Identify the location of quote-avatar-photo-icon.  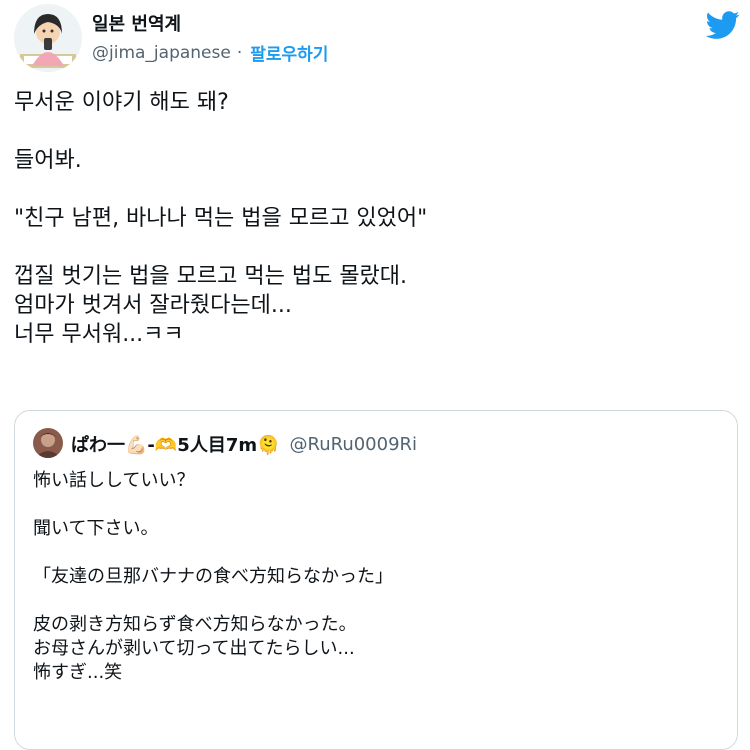
(48, 443).